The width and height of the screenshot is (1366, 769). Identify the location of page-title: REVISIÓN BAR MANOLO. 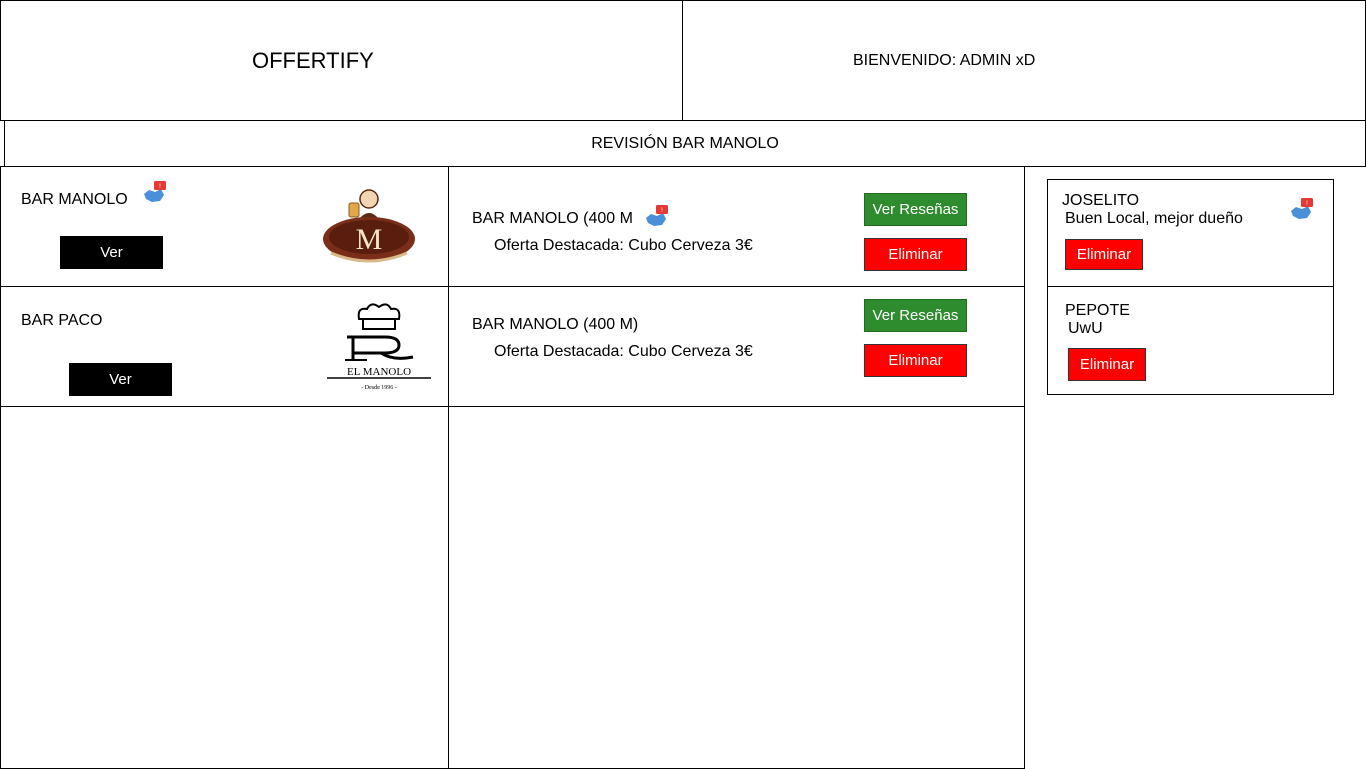
(685, 143).